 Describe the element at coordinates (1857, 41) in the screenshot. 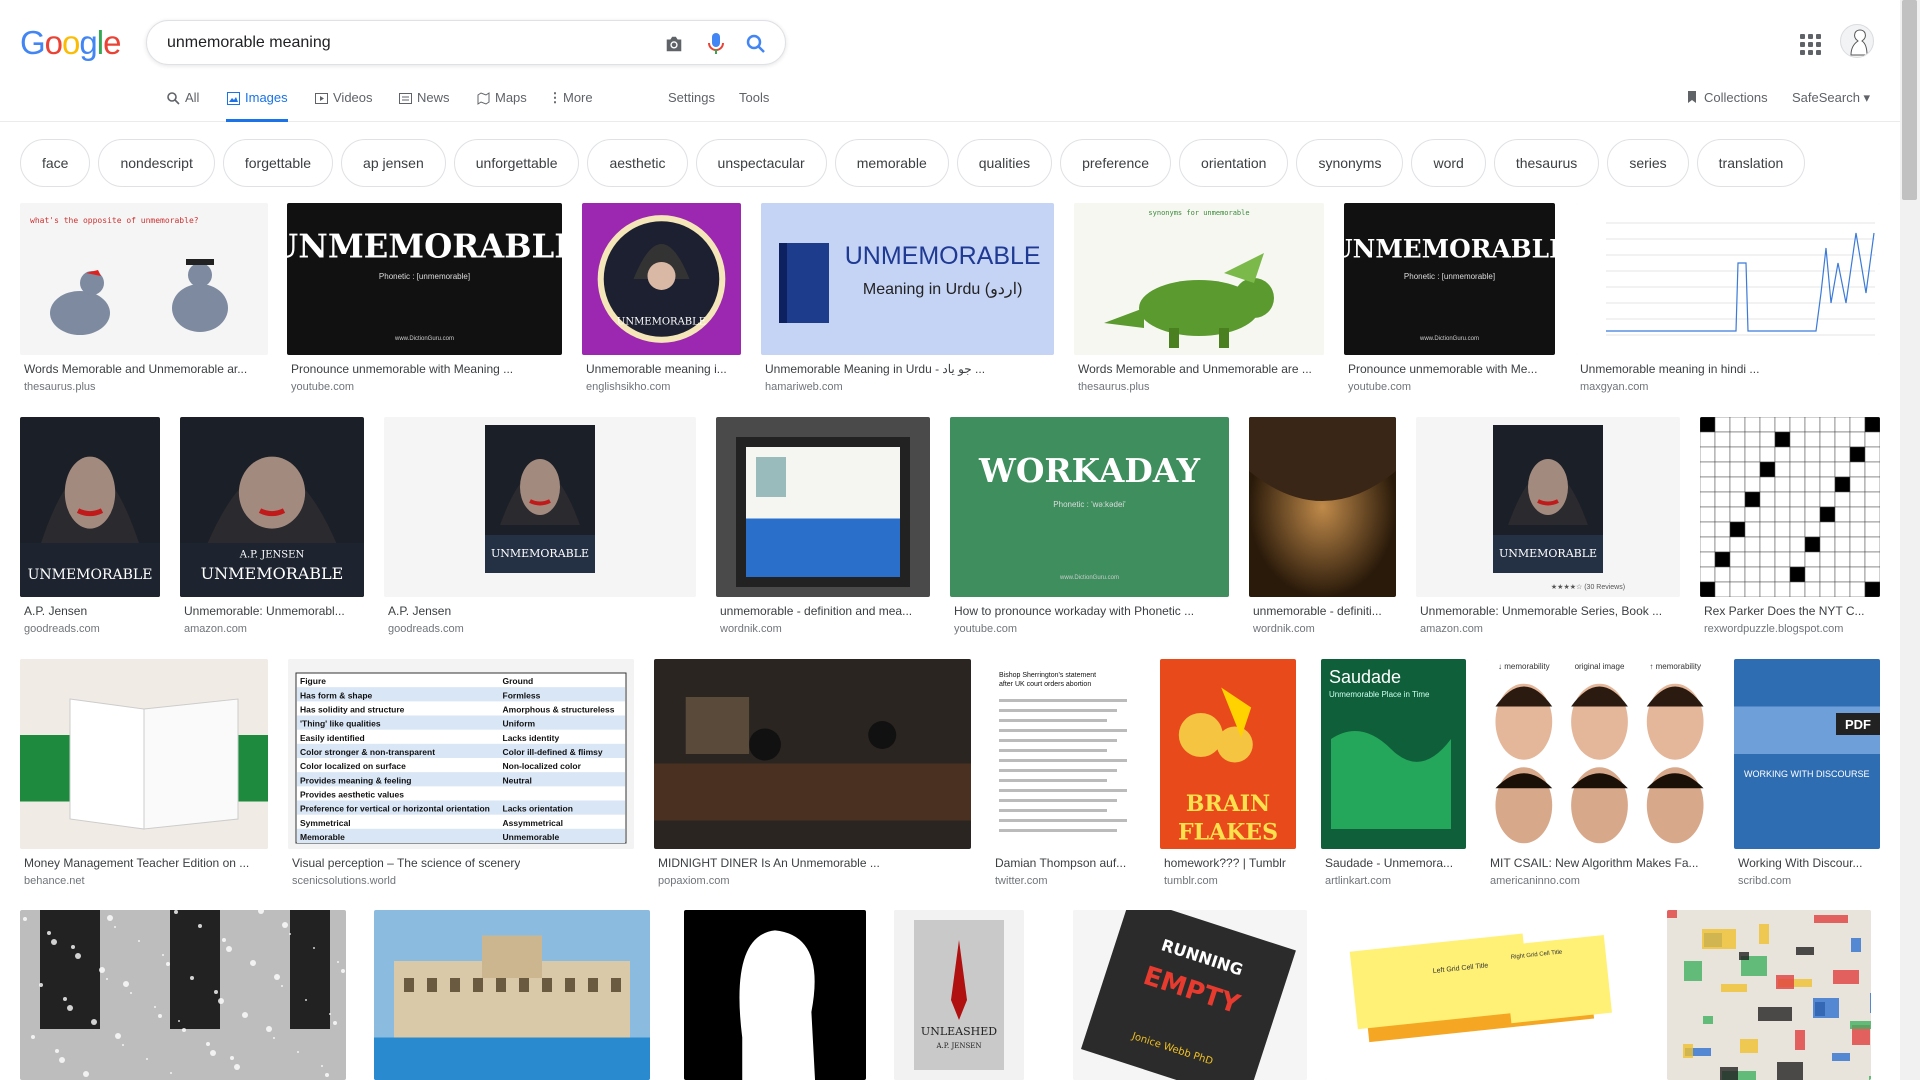

I see `account-avatar` at that location.